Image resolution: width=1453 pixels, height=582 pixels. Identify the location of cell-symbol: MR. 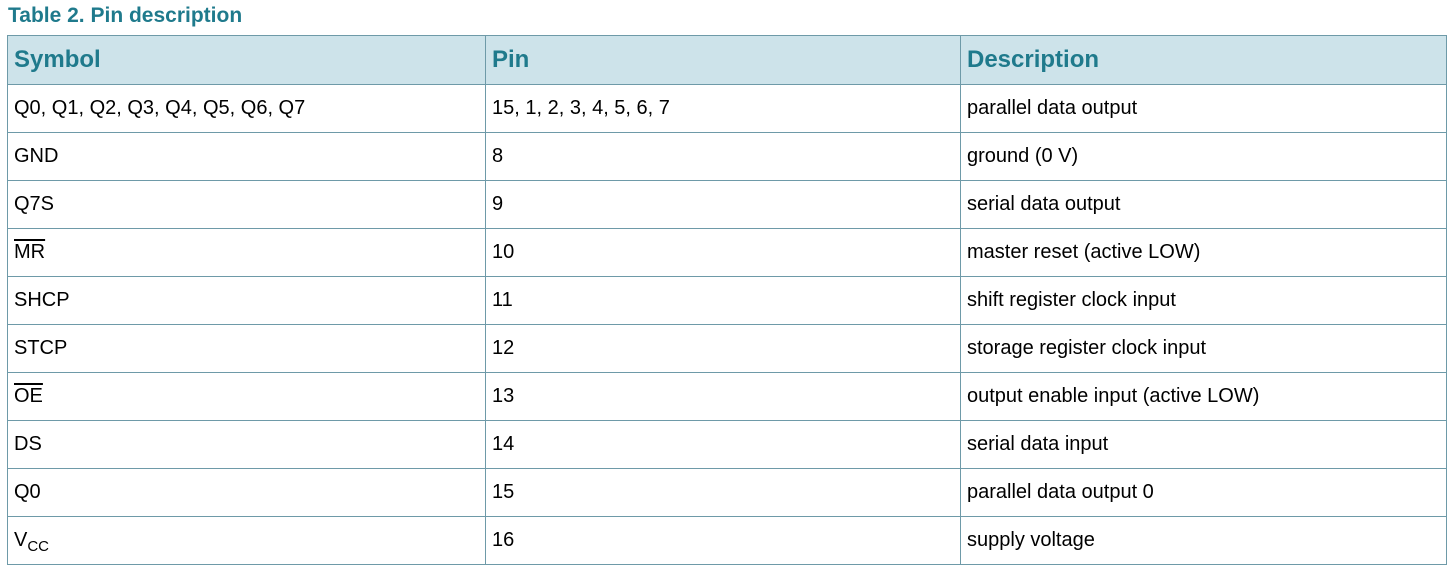
(246, 252).